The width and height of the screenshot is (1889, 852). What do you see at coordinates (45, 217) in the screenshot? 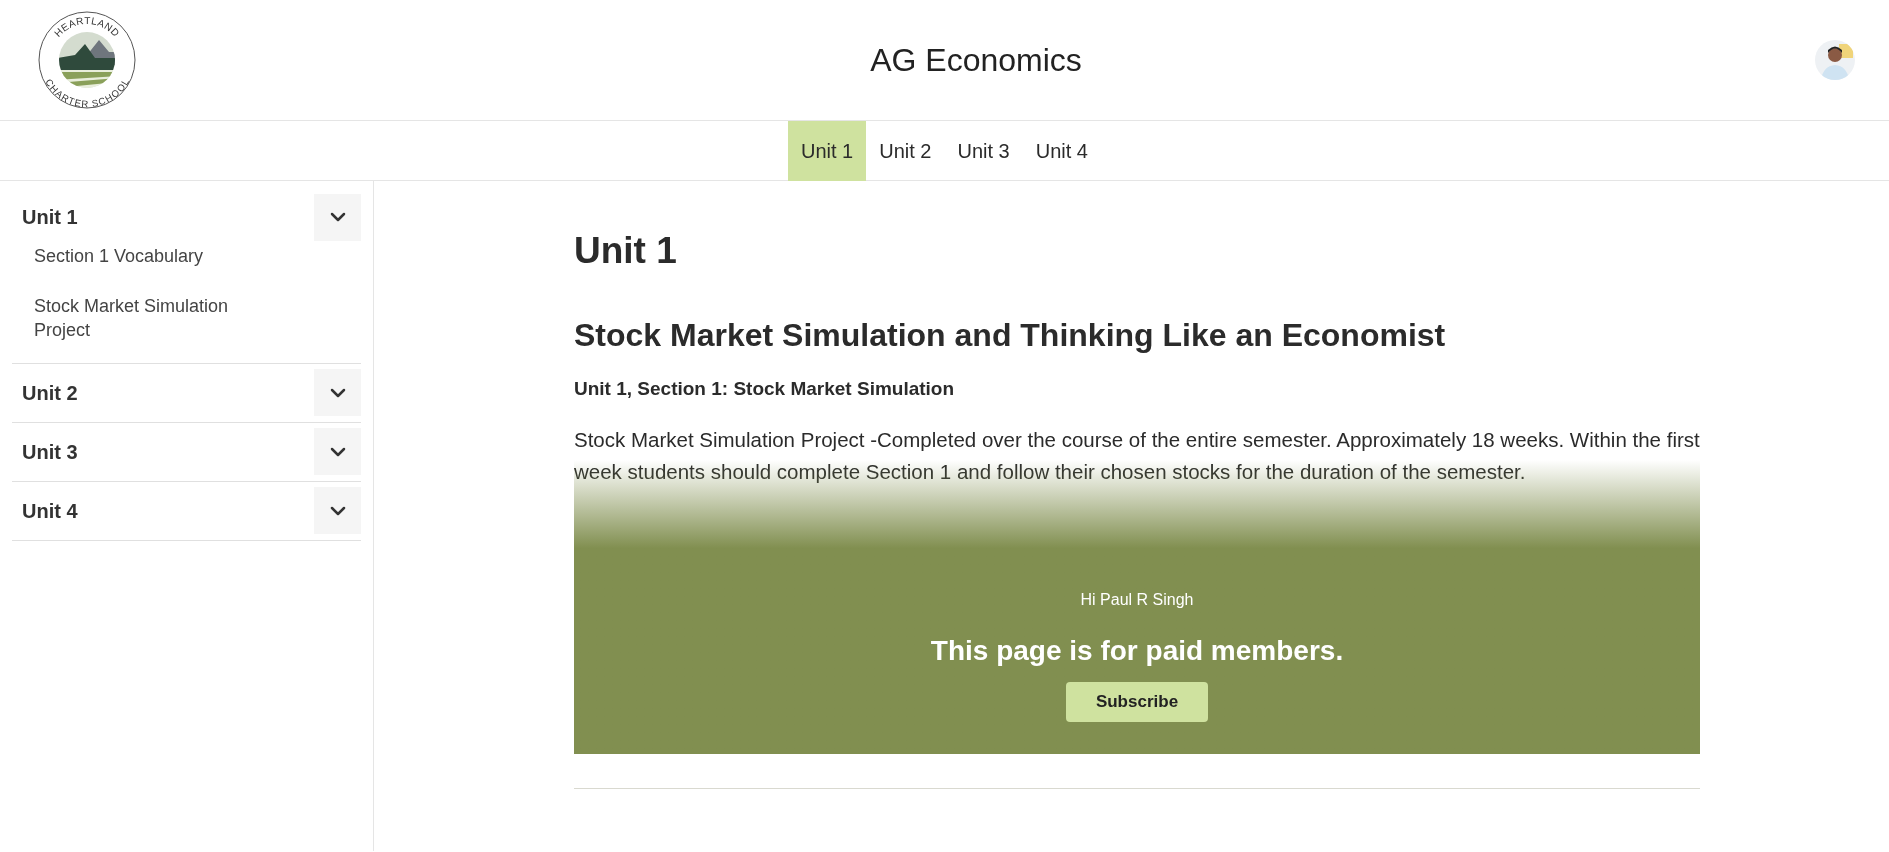
I see `sidebar-unit: Unit 1` at bounding box center [45, 217].